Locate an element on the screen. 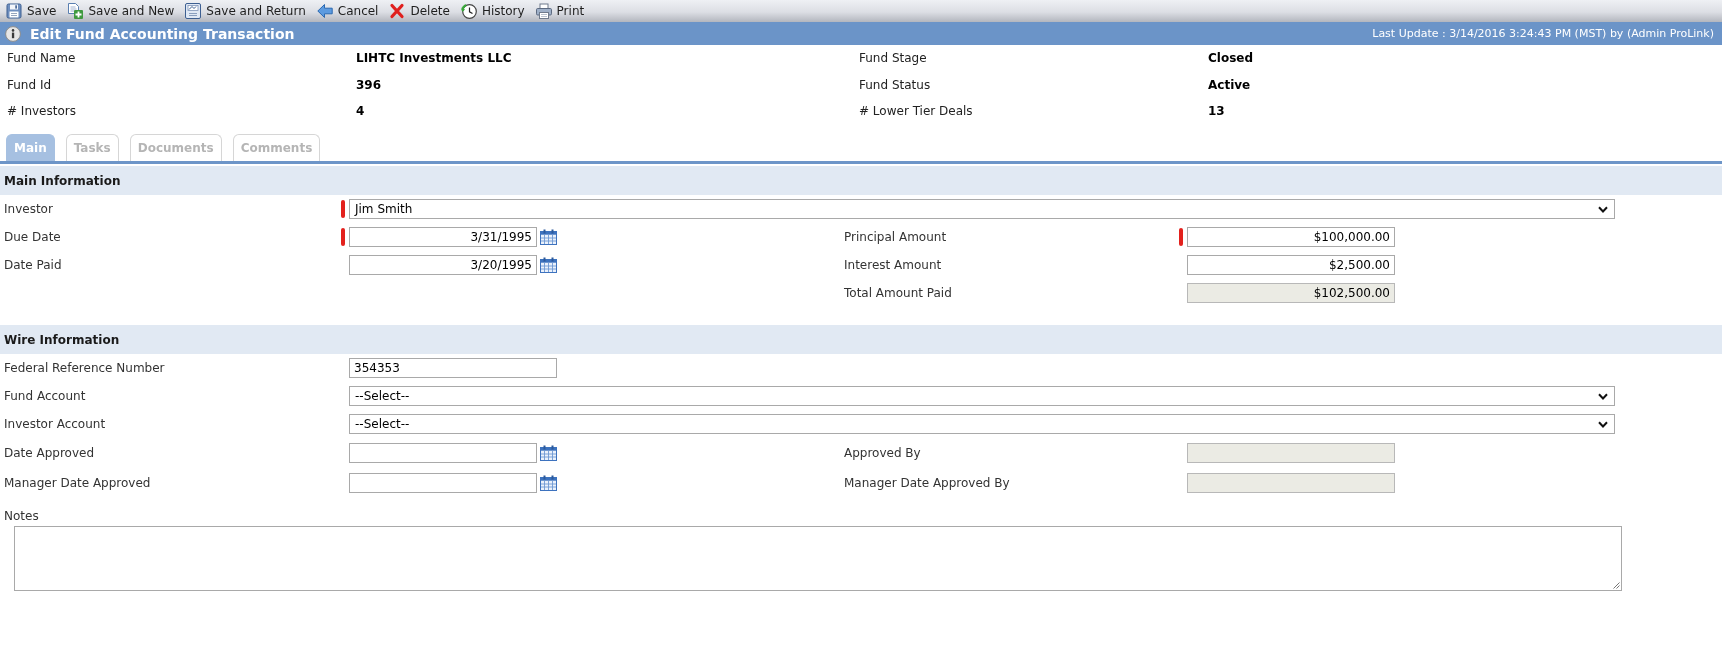  summary-value: 4 is located at coordinates (360, 111).